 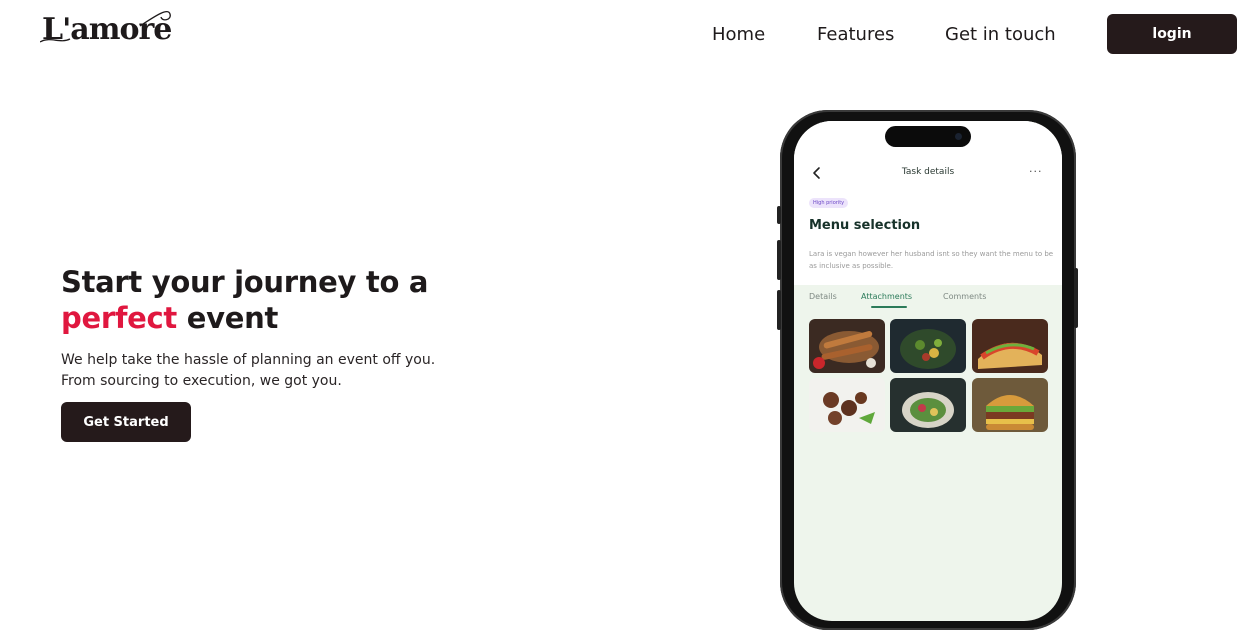 What do you see at coordinates (245, 282) in the screenshot?
I see `hero-title-line1: Start your journey to a` at bounding box center [245, 282].